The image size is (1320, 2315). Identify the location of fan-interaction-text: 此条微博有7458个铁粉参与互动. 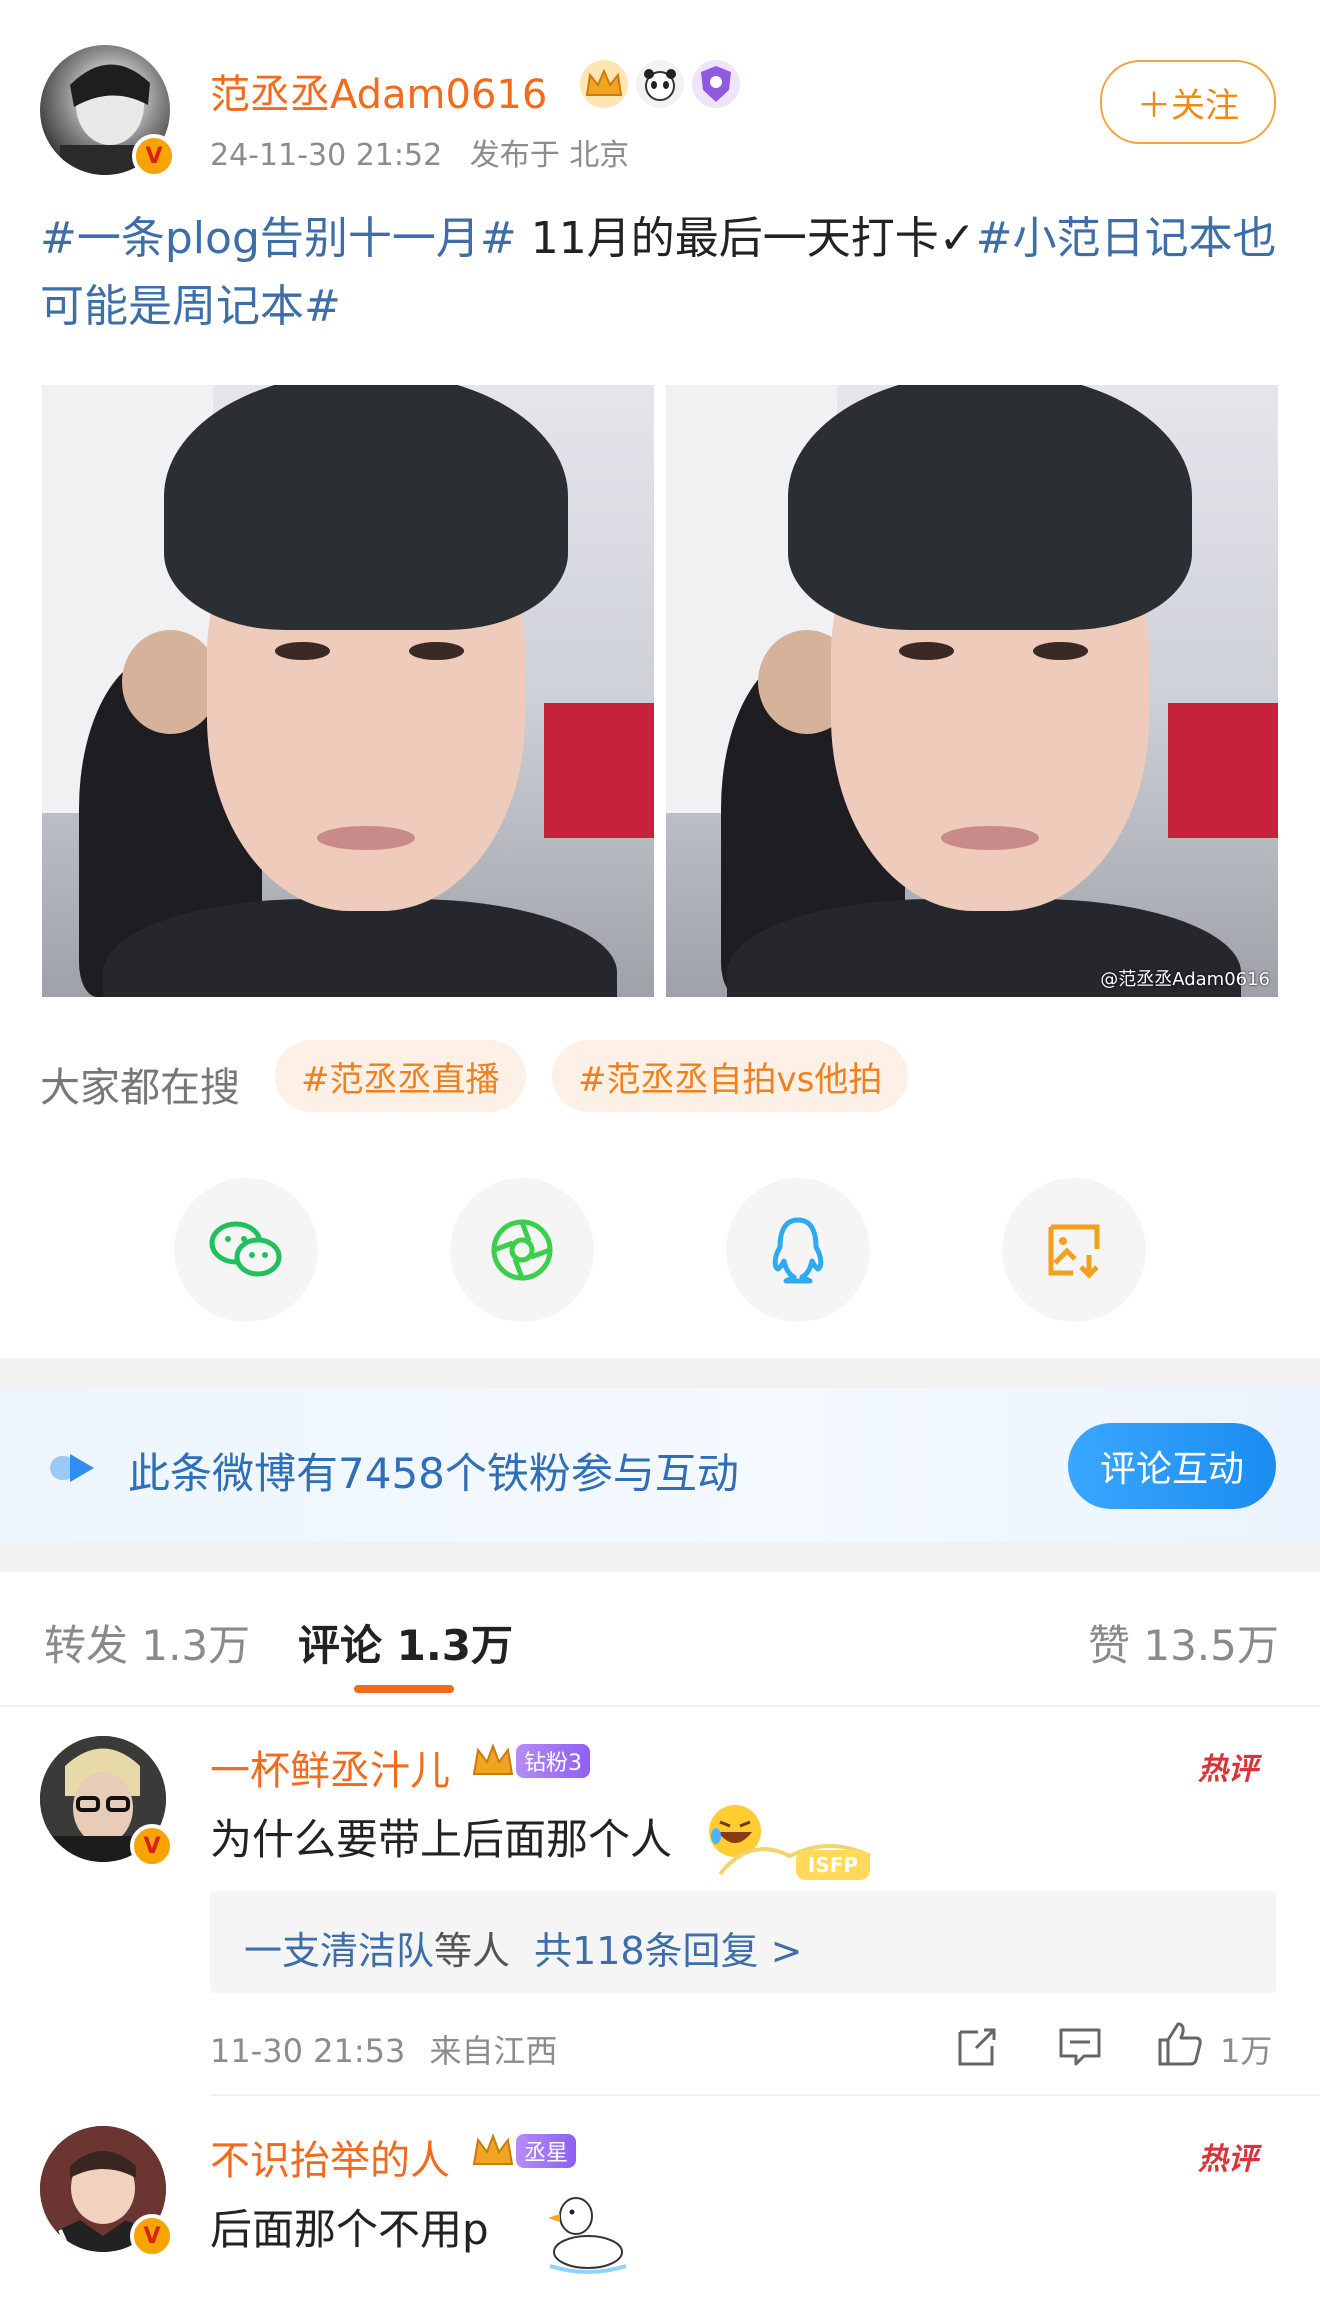
(433, 1473).